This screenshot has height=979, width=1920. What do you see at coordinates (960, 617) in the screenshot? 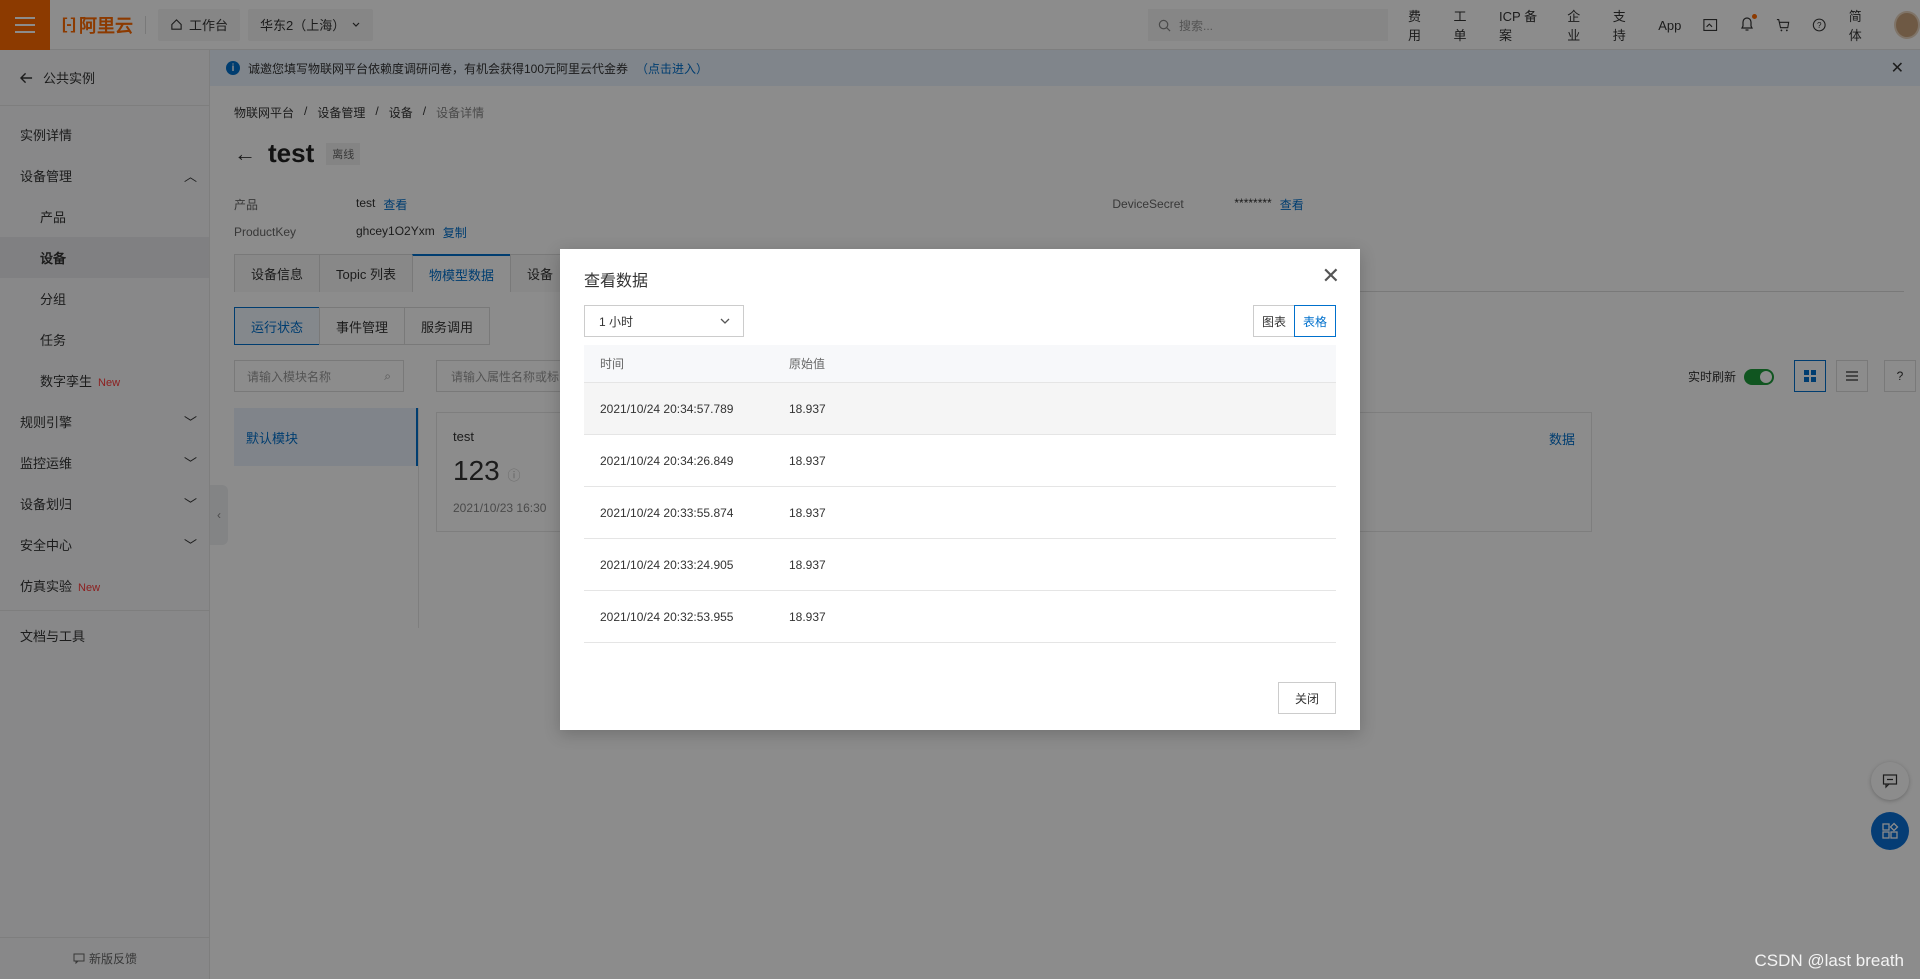
I see `table-row: 2021/10/24 20:32:53.955 18.937` at bounding box center [960, 617].